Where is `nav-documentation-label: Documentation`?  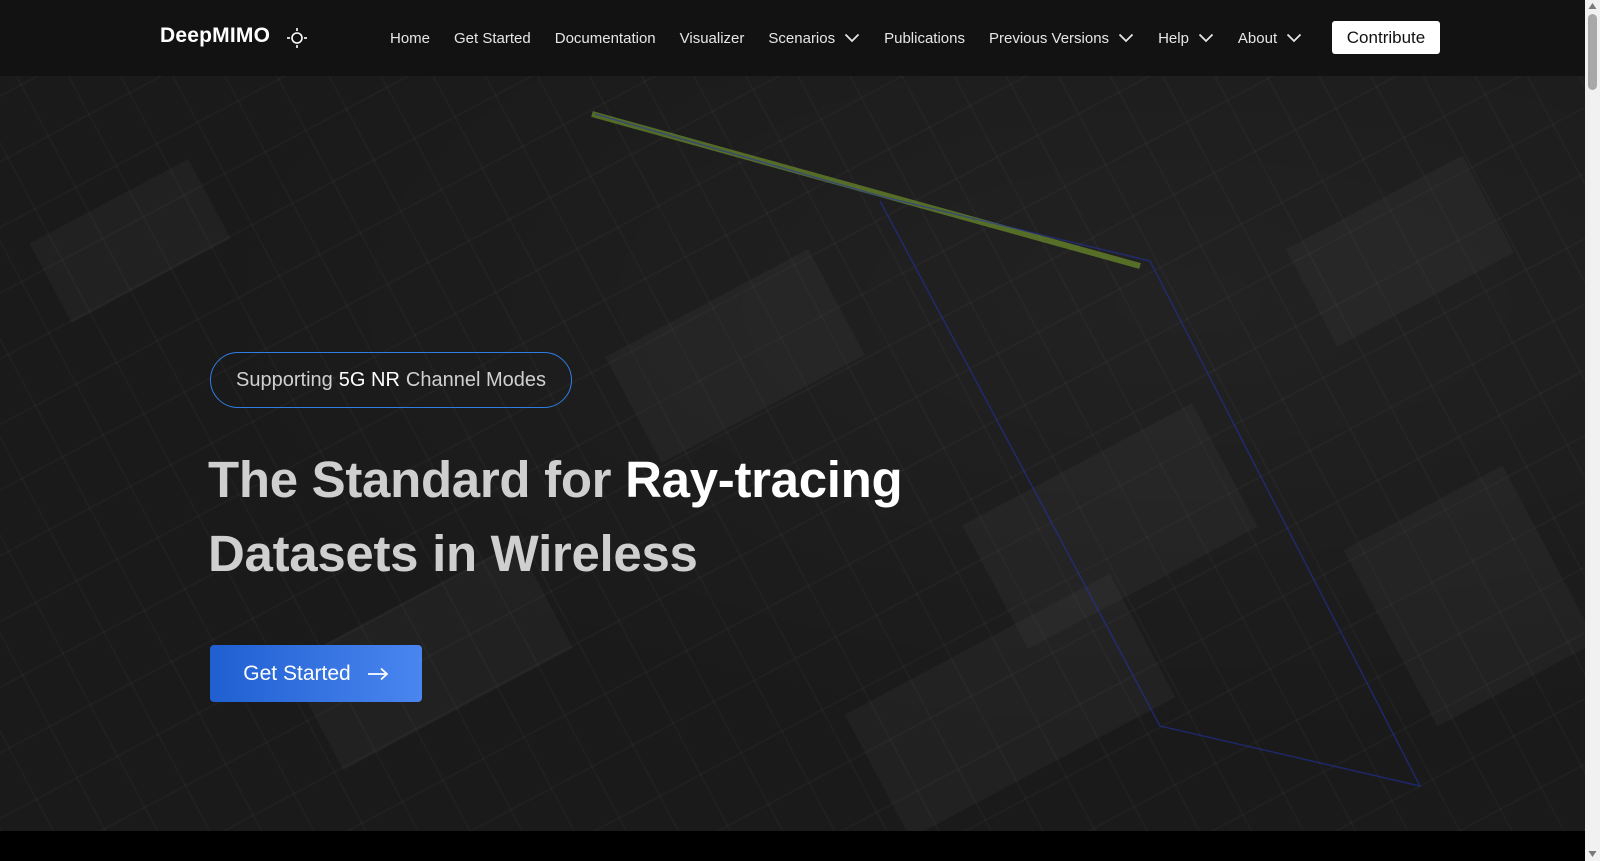
nav-documentation-label: Documentation is located at coordinates (605, 38).